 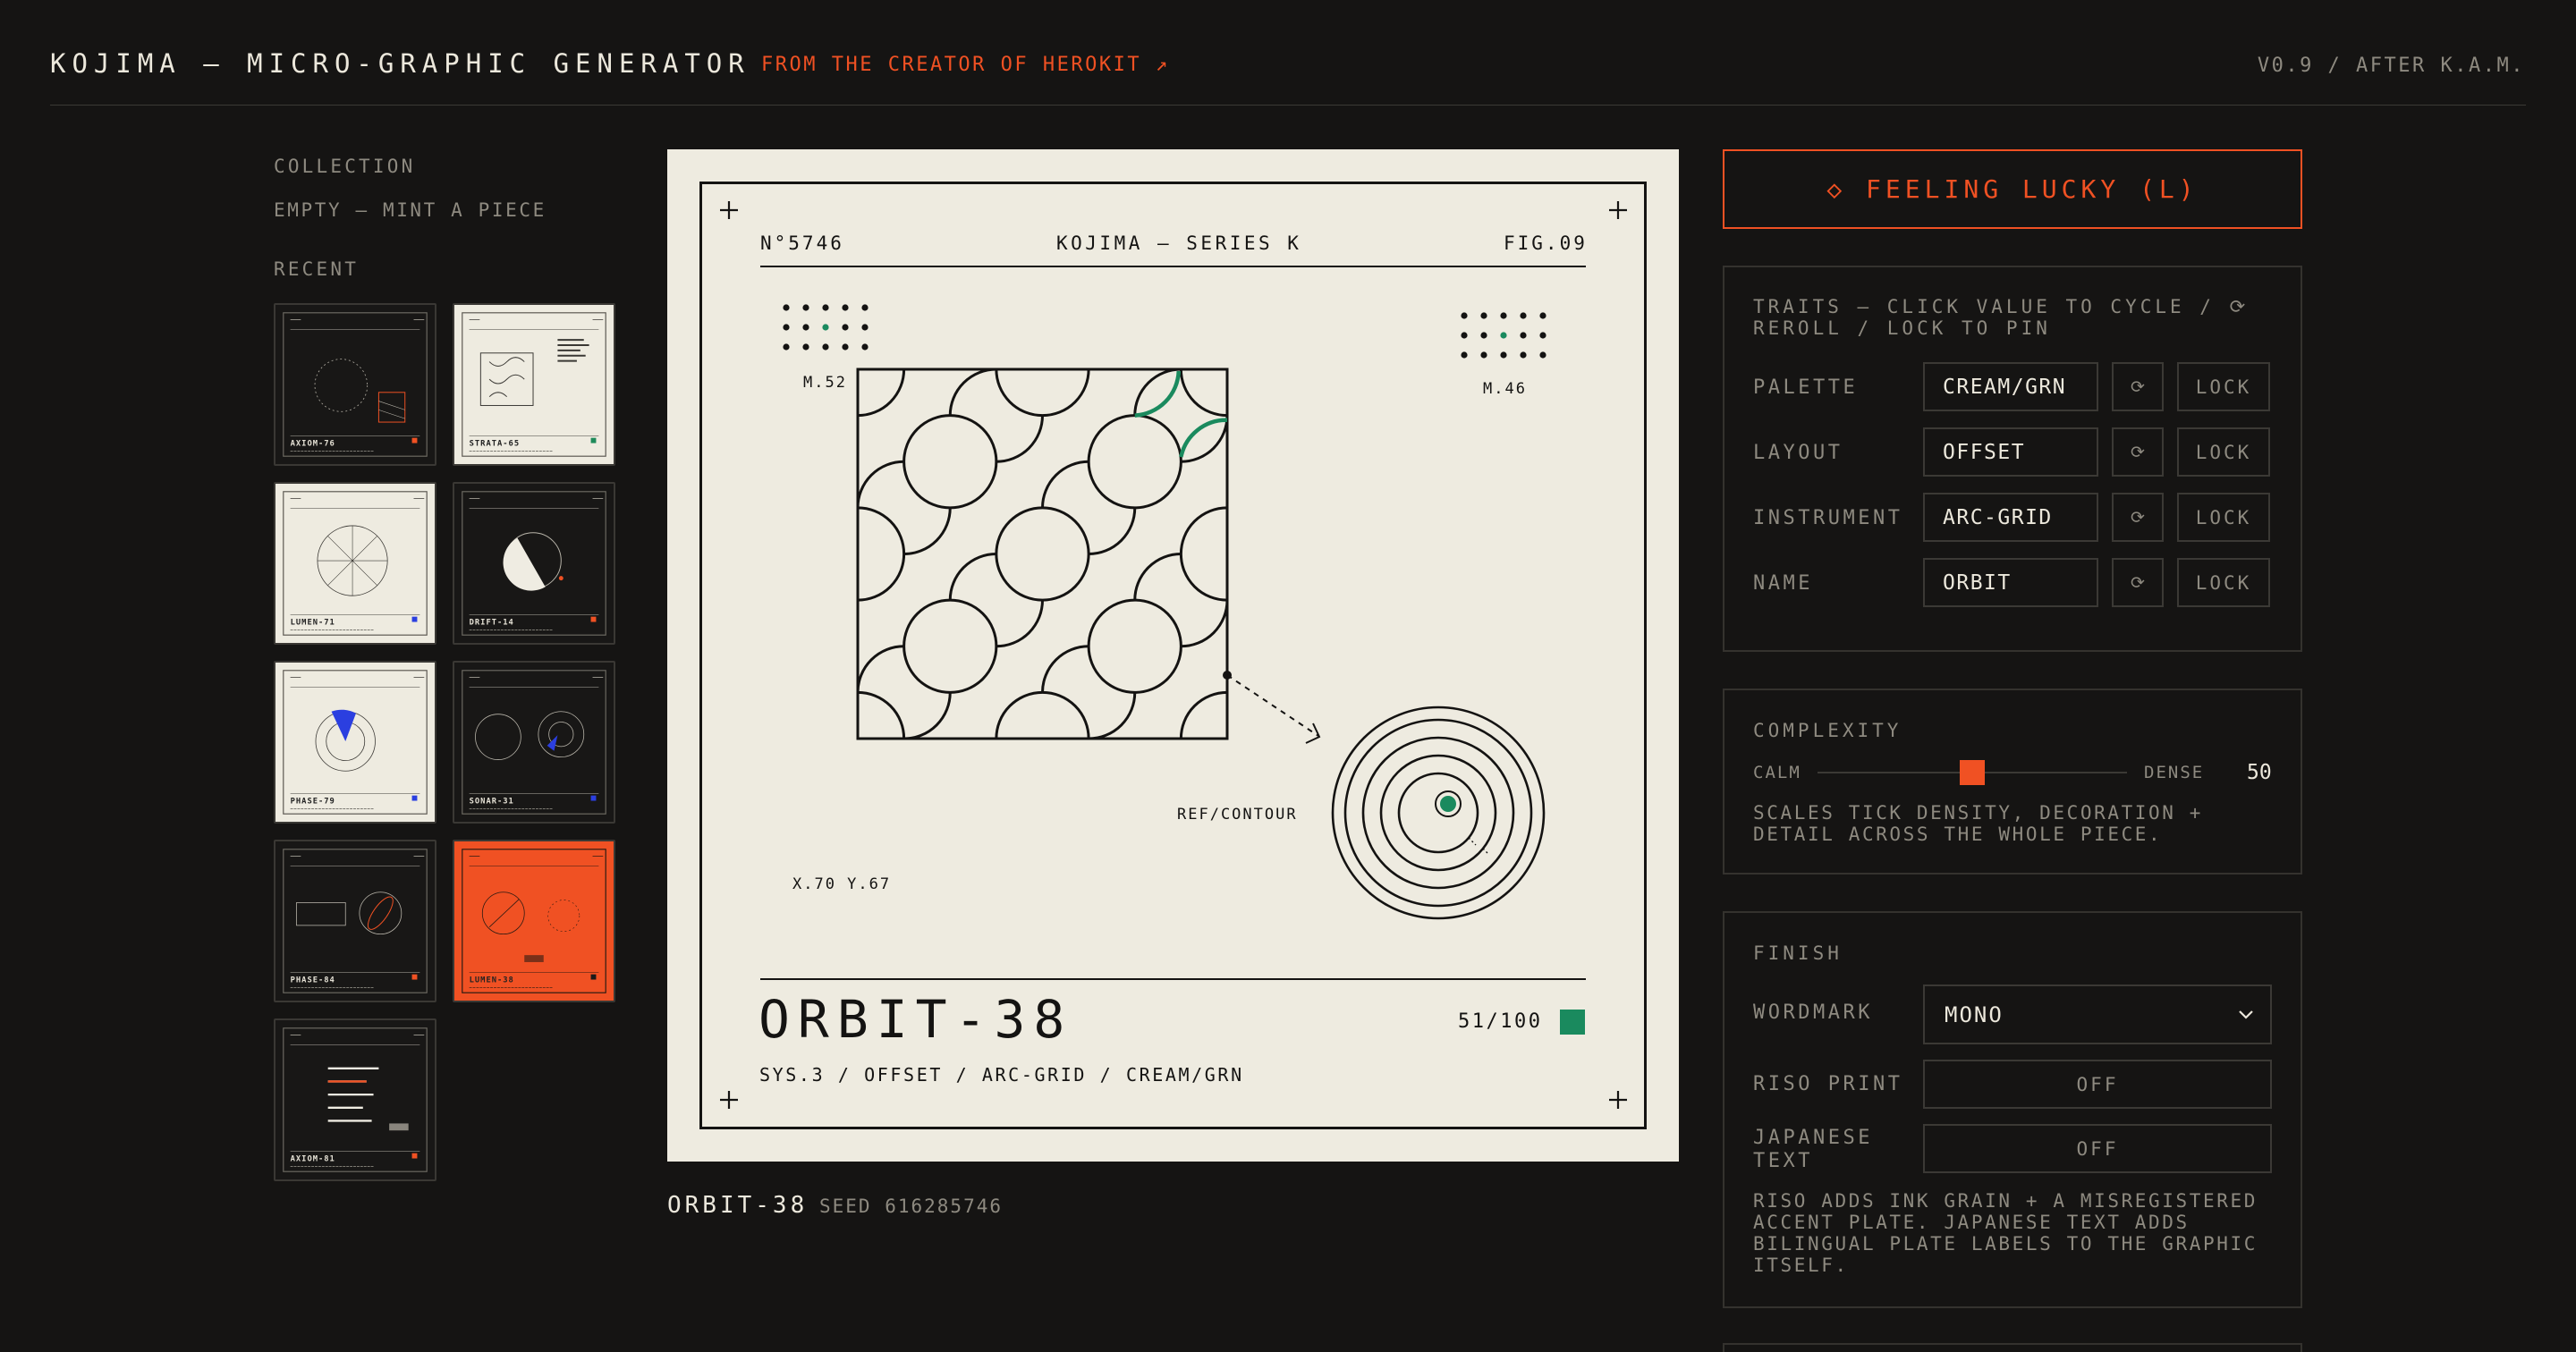 I want to click on app-title: KOJIMA — MICRO-GRAPHIC GENERATOR, so click(x=400, y=63).